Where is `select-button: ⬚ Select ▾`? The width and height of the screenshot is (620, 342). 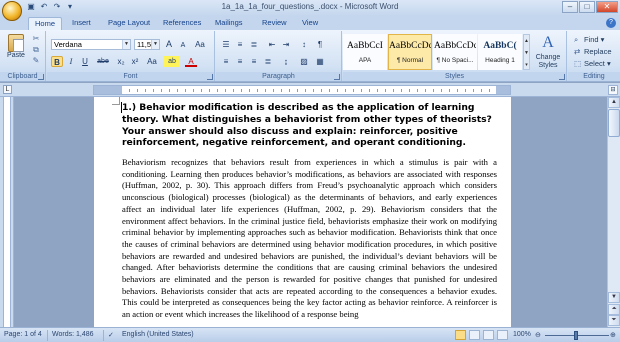 select-button: ⬚ Select ▾ is located at coordinates (592, 63).